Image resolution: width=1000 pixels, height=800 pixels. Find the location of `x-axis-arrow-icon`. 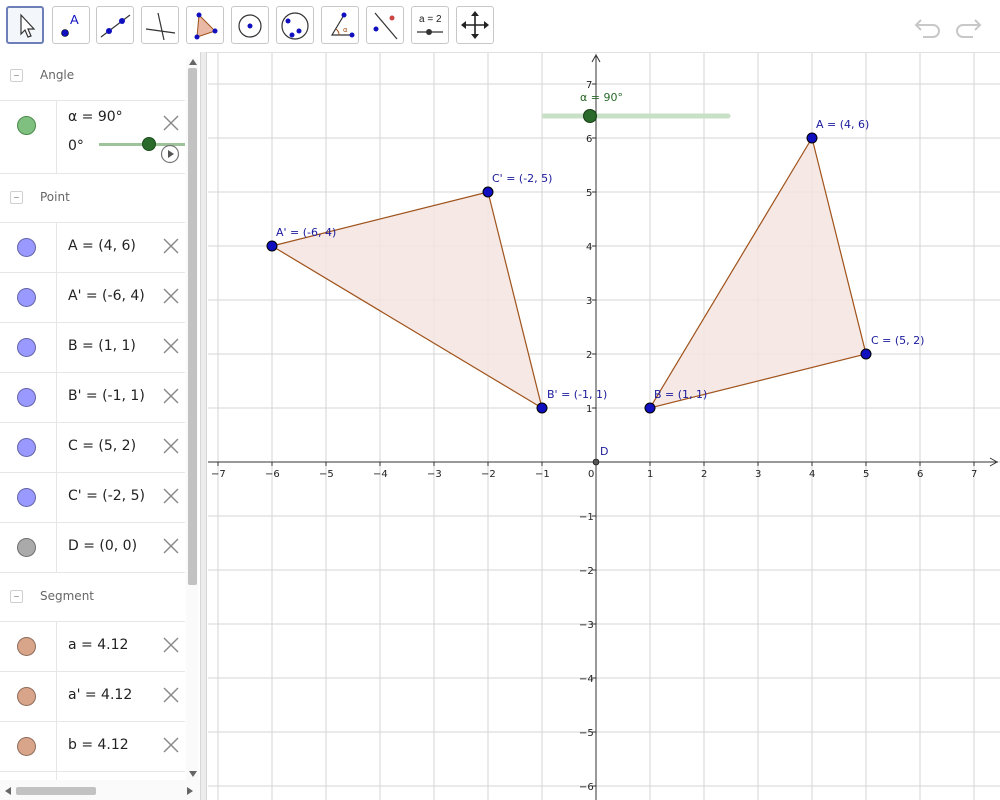

x-axis-arrow-icon is located at coordinates (994, 462).